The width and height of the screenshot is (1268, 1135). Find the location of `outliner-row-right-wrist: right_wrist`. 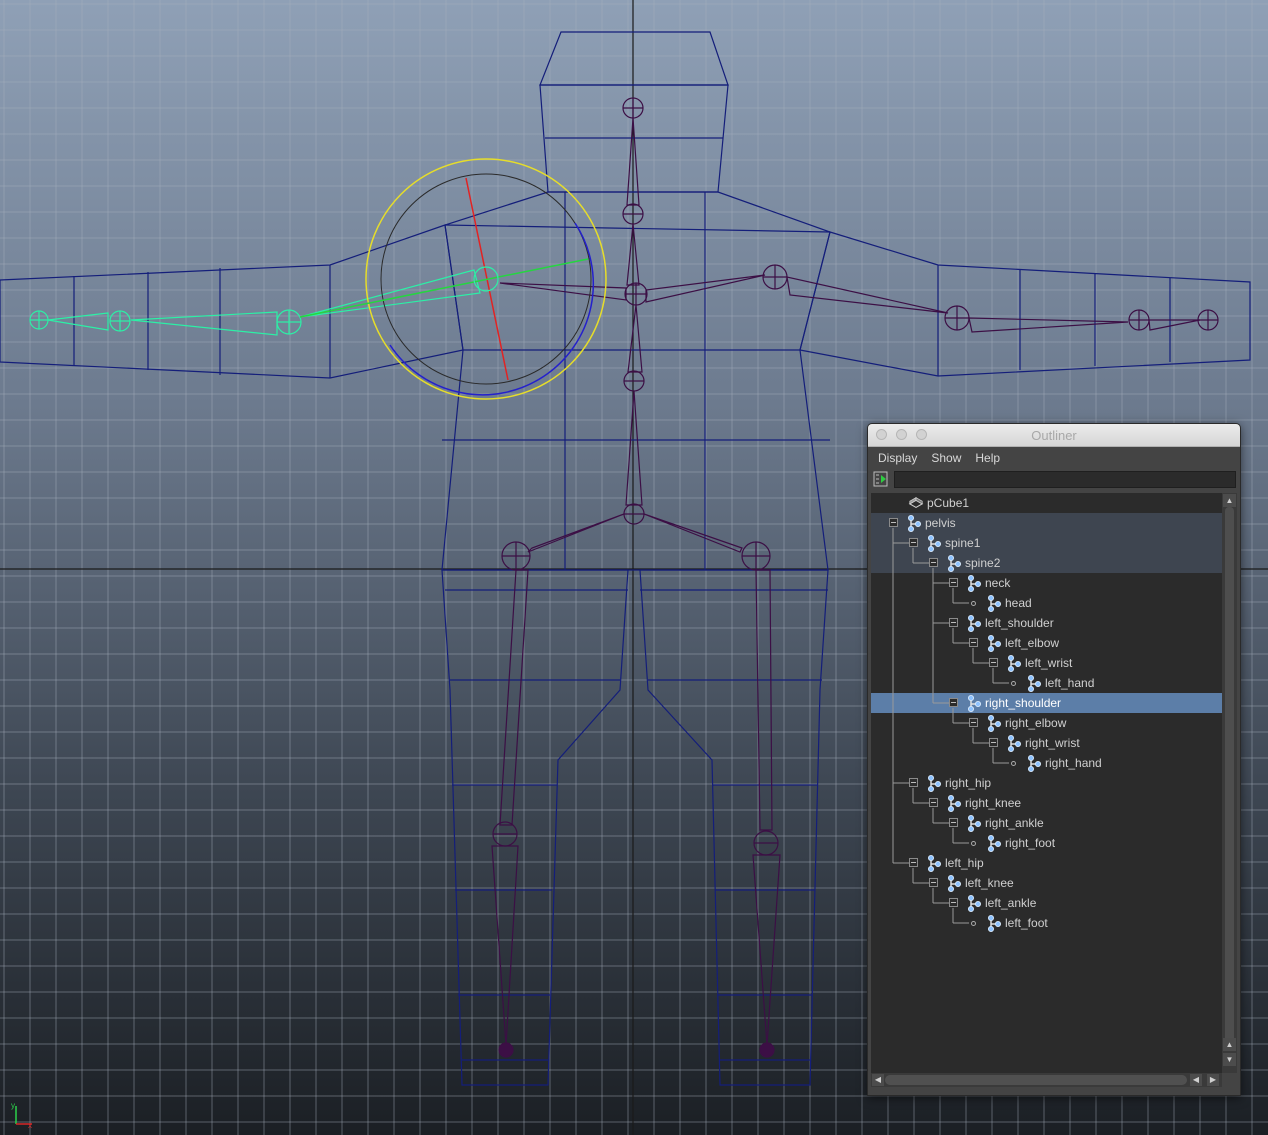

outliner-row-right-wrist: right_wrist is located at coordinates (1046, 743).